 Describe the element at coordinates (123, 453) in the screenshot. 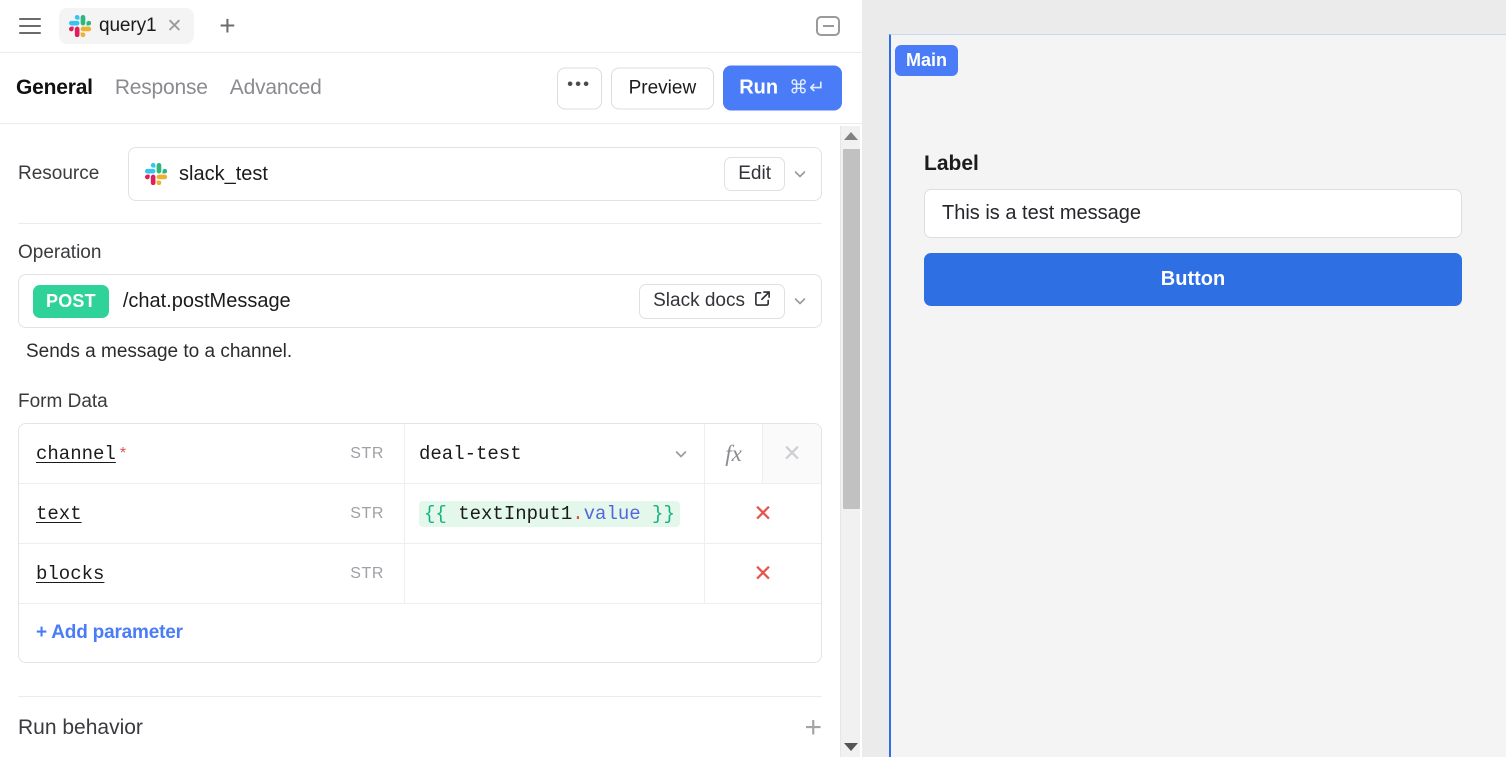

I see `required-asterisk: *` at that location.